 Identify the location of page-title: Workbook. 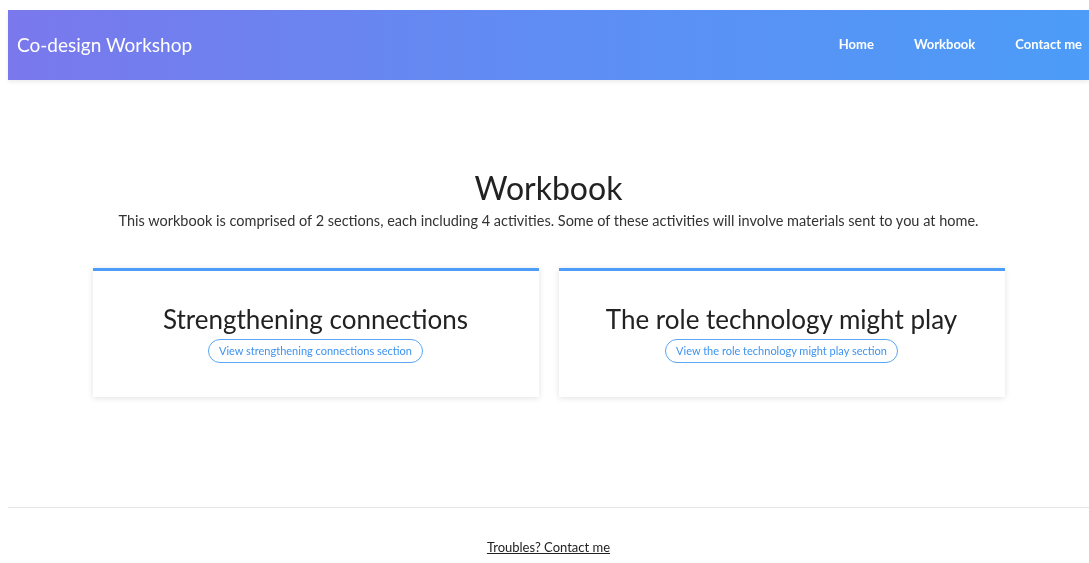
(548, 188).